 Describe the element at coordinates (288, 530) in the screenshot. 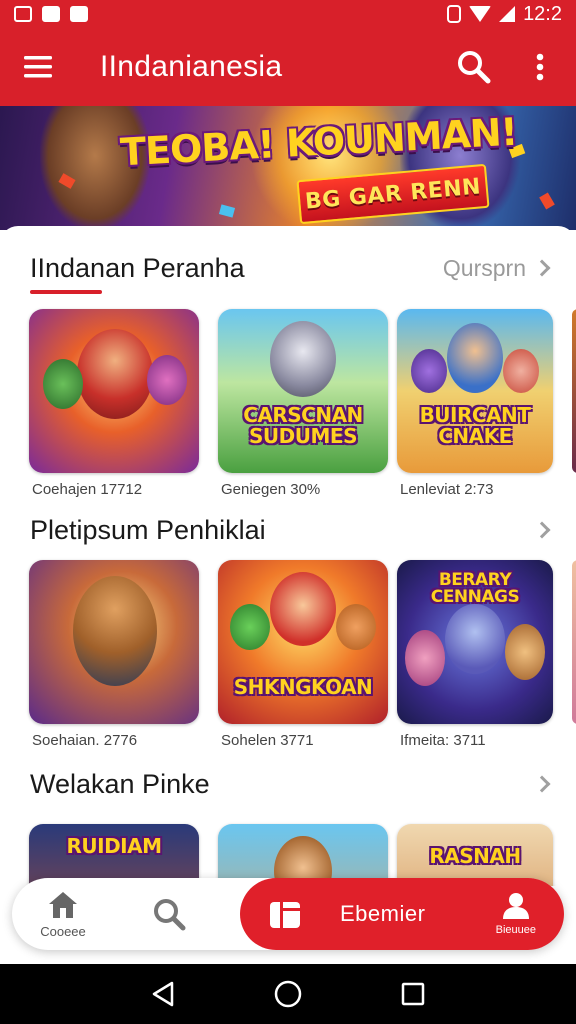

I see `section-header: Pletipsum Penhiklai` at that location.